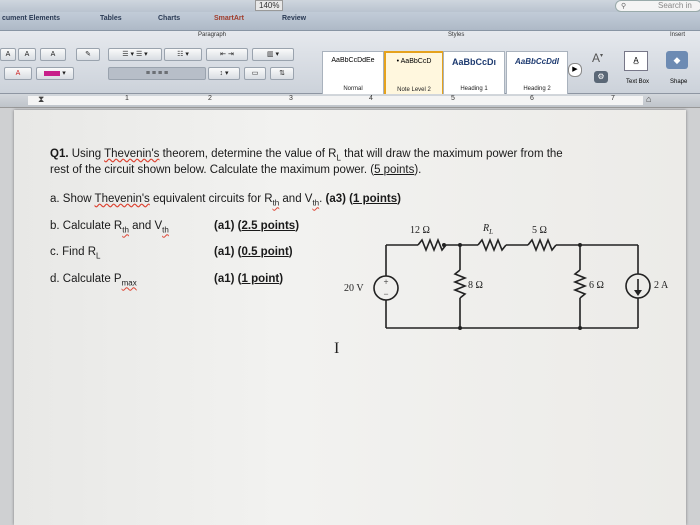  Describe the element at coordinates (269, 5) in the screenshot. I see `zoom-level: 140%` at that location.